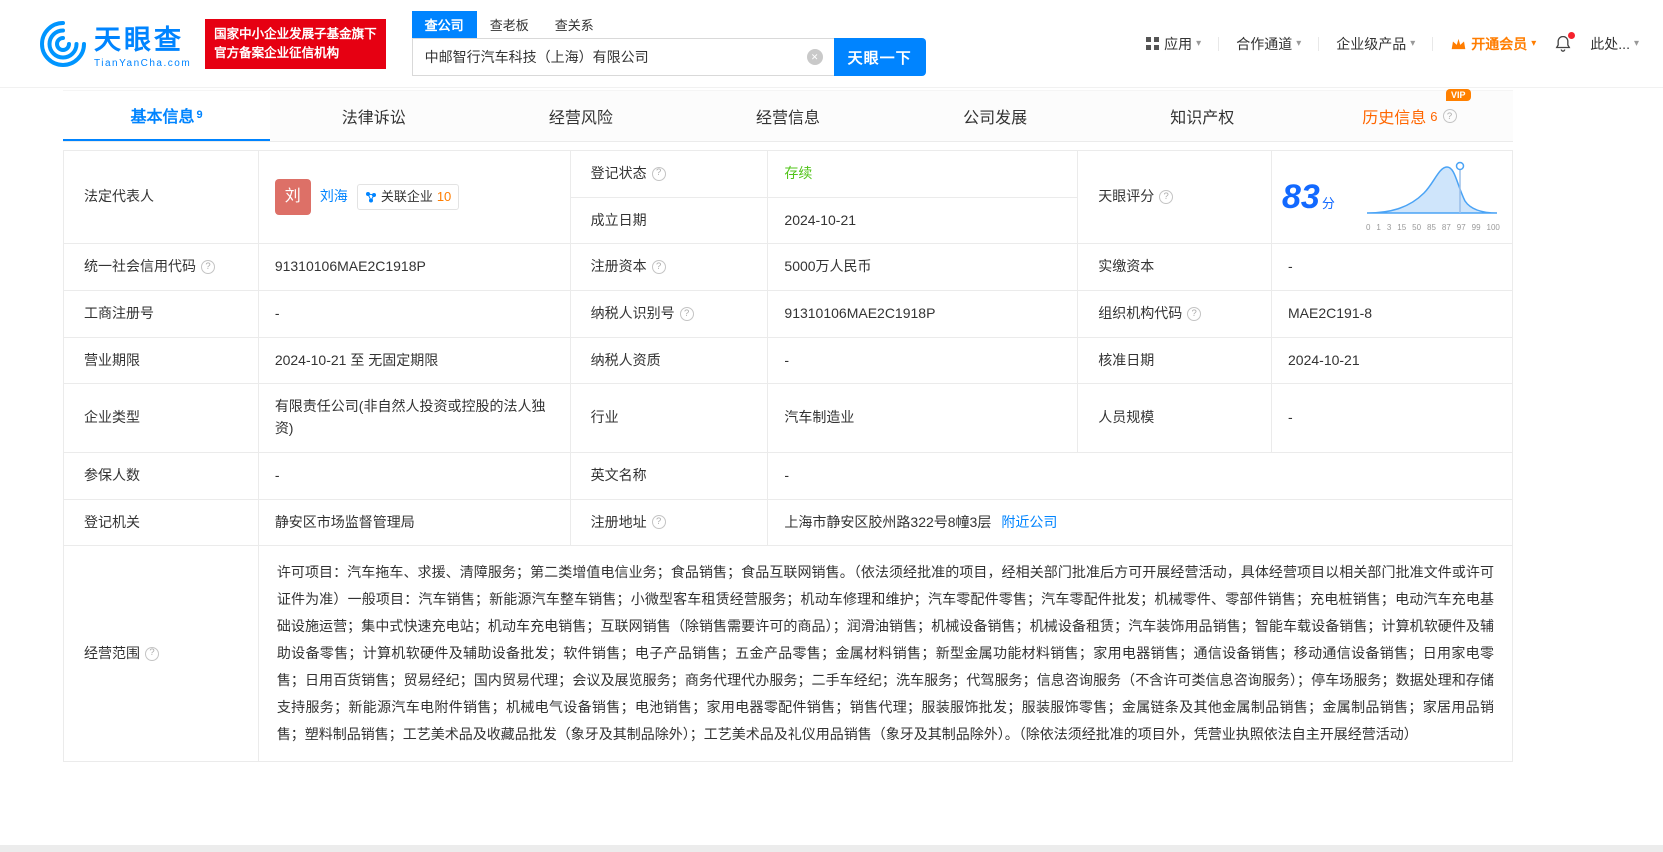 The image size is (1663, 852). Describe the element at coordinates (112, 474) in the screenshot. I see `insured-count-label: 参保人数` at that location.